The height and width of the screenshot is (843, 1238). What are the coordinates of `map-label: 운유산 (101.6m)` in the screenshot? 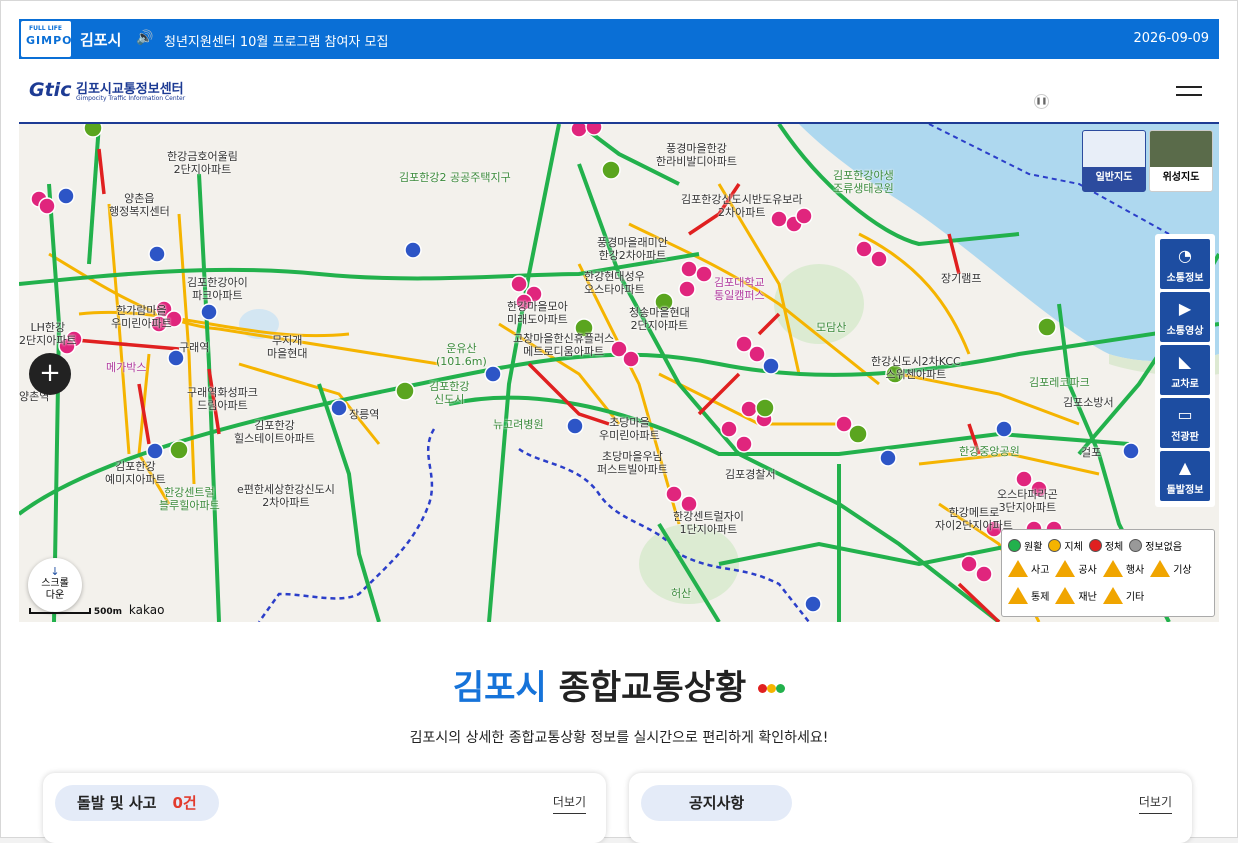 It's located at (461, 355).